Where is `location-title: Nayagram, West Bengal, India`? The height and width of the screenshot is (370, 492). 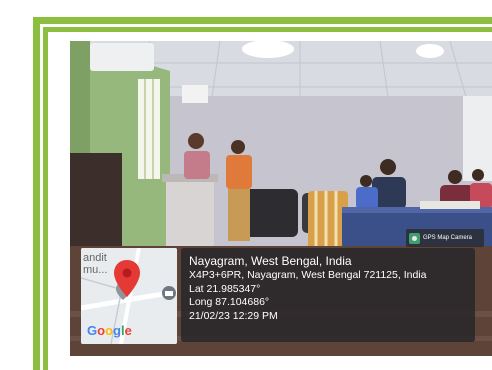 location-title: Nayagram, West Bengal, India is located at coordinates (270, 261).